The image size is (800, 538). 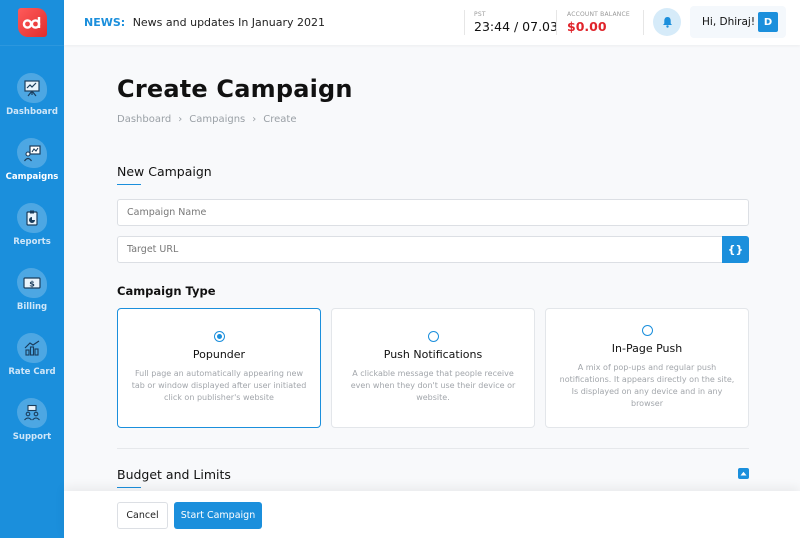 I want to click on presenter-chart-icon, so click(x=32, y=153).